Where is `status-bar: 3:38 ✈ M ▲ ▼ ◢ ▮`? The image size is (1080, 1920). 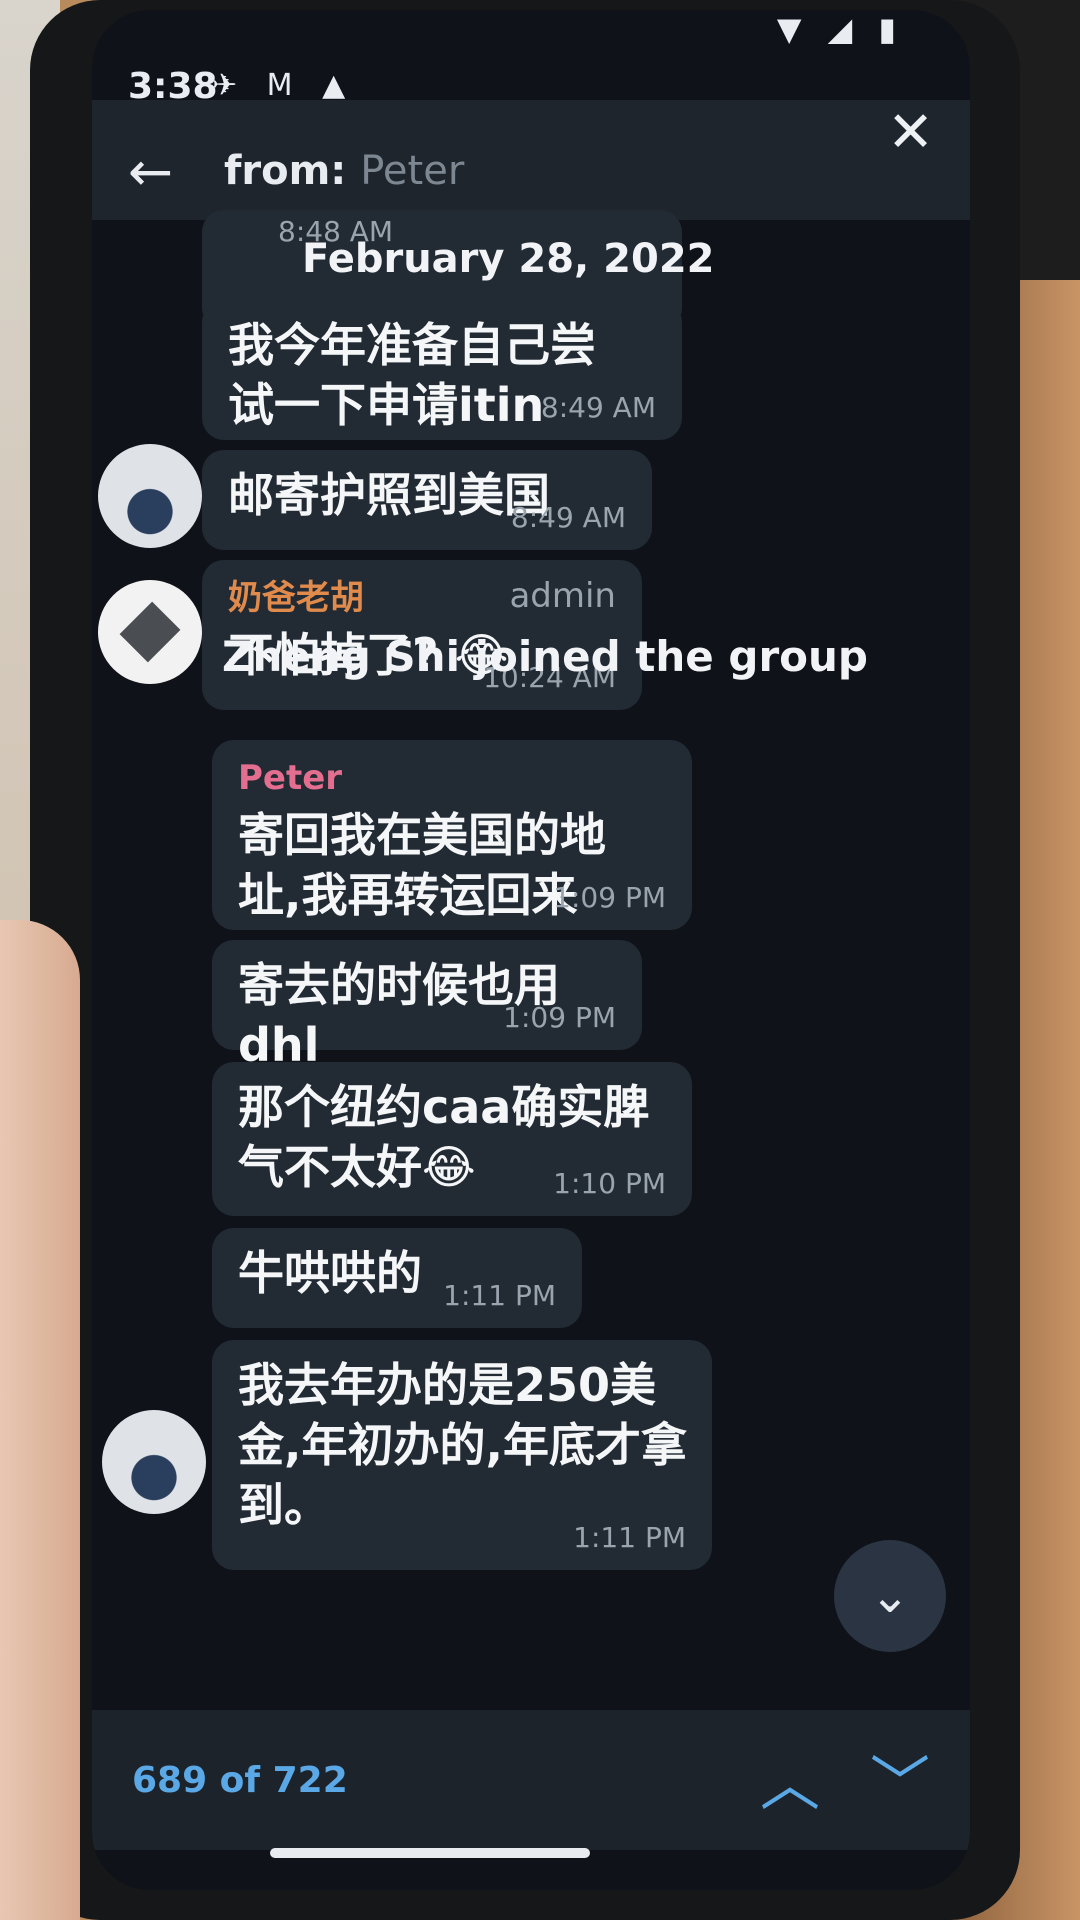
status-bar: 3:38 ✈ M ▲ ▼ ◢ ▮ is located at coordinates (531, 58).